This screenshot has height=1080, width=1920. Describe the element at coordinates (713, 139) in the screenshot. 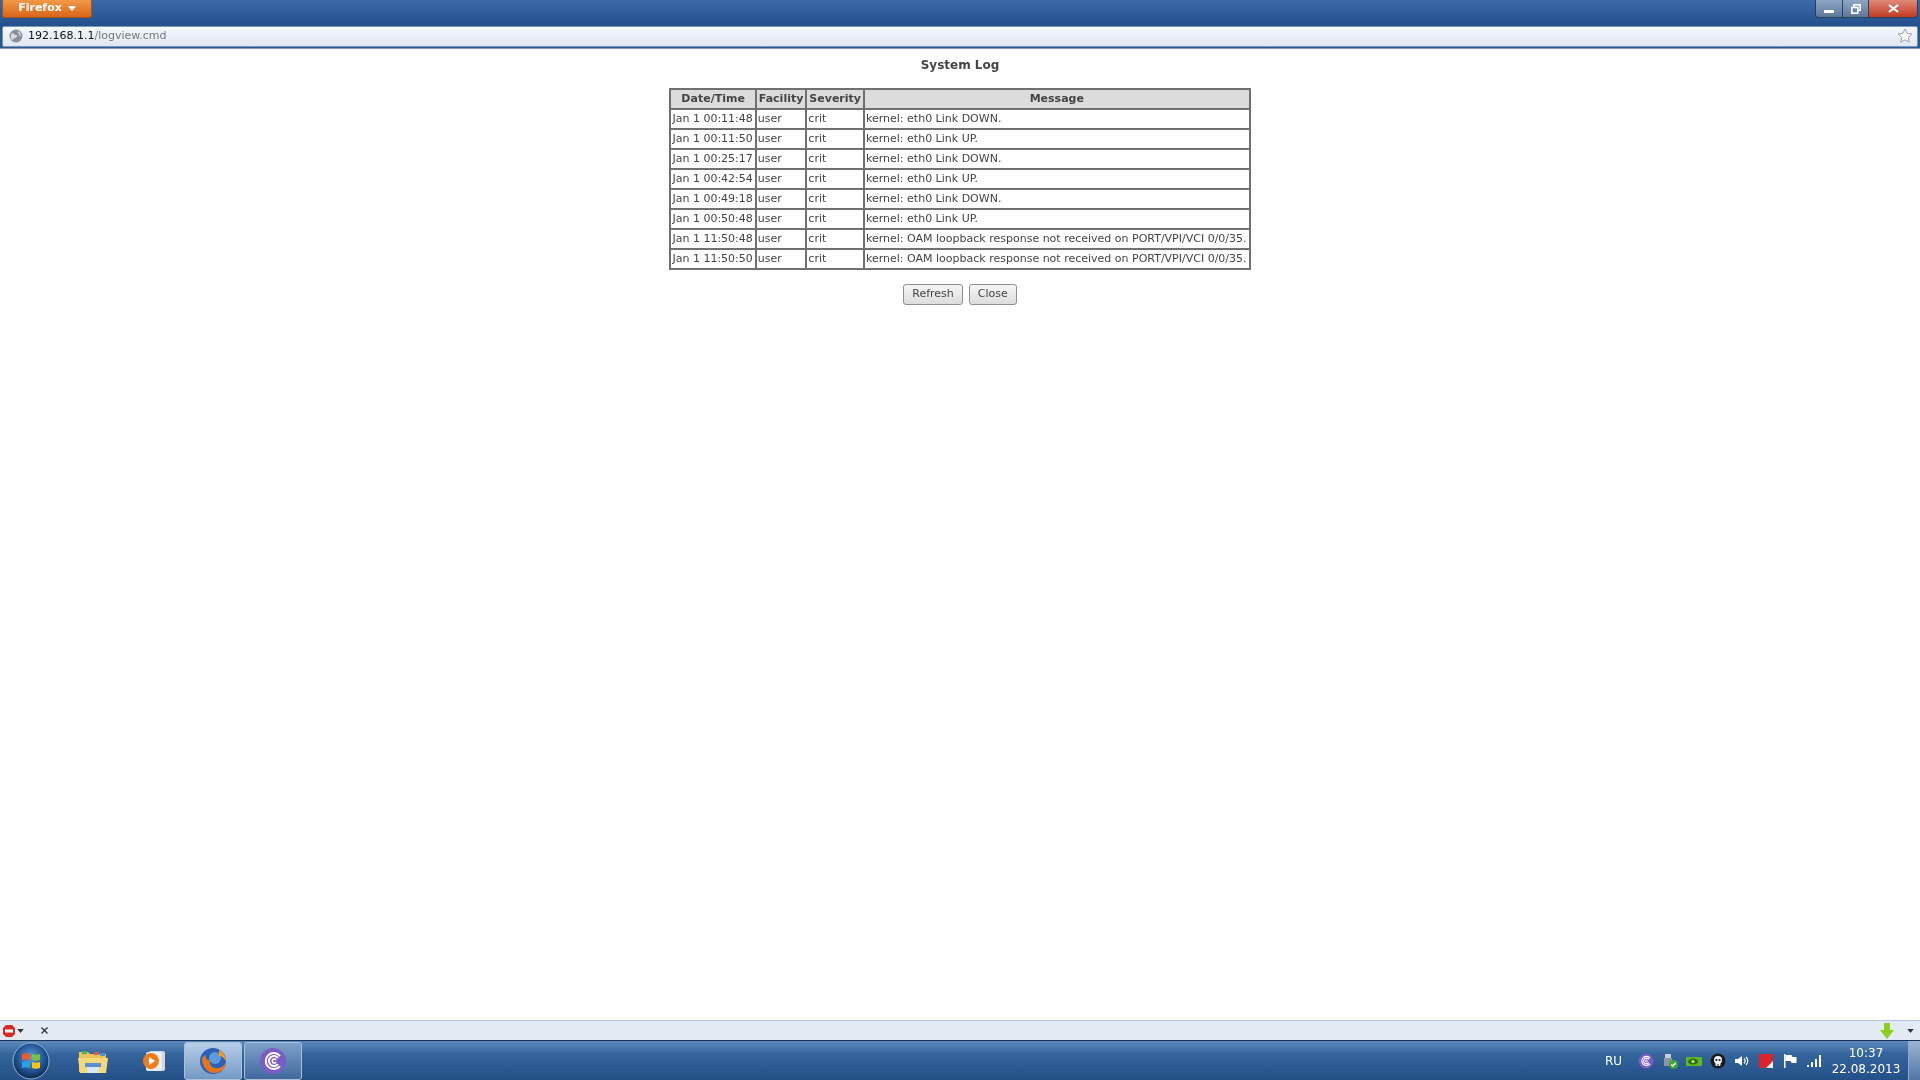

I see `table-cell: Jan 1 00:11:50` at that location.